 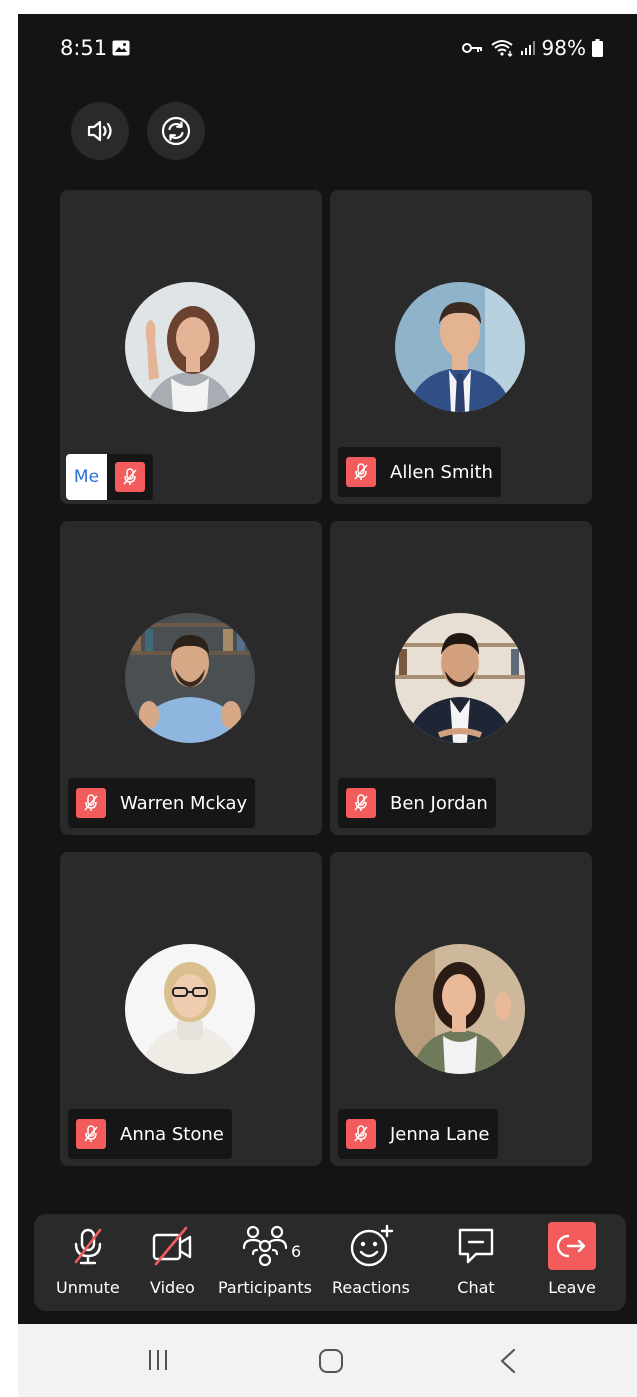 I want to click on reactions-button: Reactions, so click(x=371, y=1263).